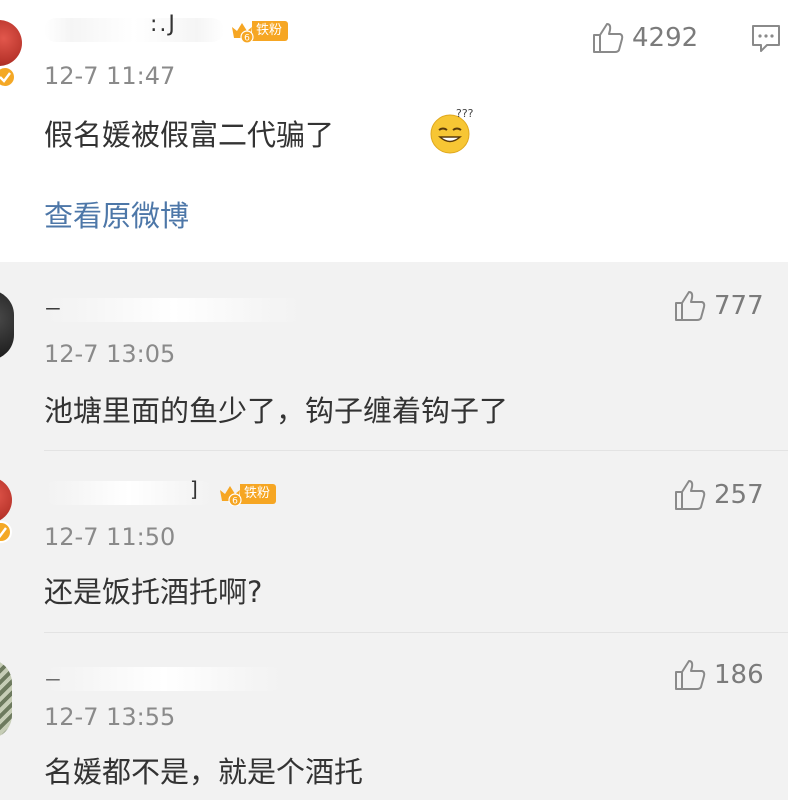 Image resolution: width=788 pixels, height=800 pixels. I want to click on reply-time: 12-7 11:50, so click(110, 537).